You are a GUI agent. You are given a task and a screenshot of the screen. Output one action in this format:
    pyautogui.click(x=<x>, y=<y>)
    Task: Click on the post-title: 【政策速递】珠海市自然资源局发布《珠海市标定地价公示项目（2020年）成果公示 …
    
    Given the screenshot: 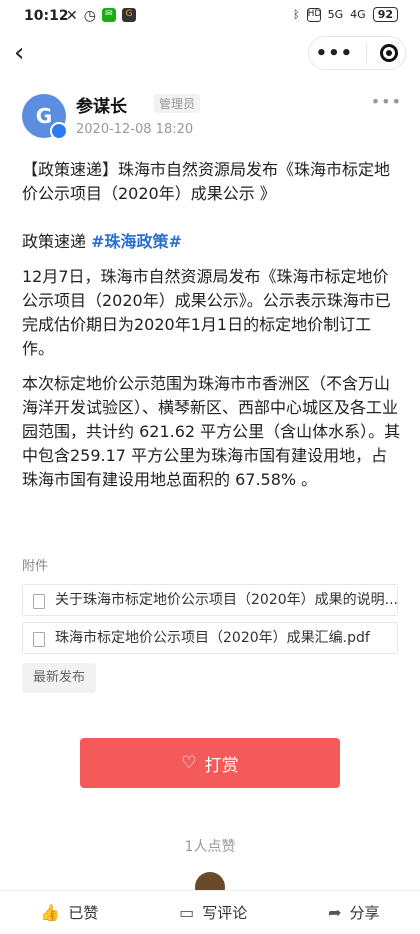 What is the action you would take?
    pyautogui.click(x=206, y=181)
    